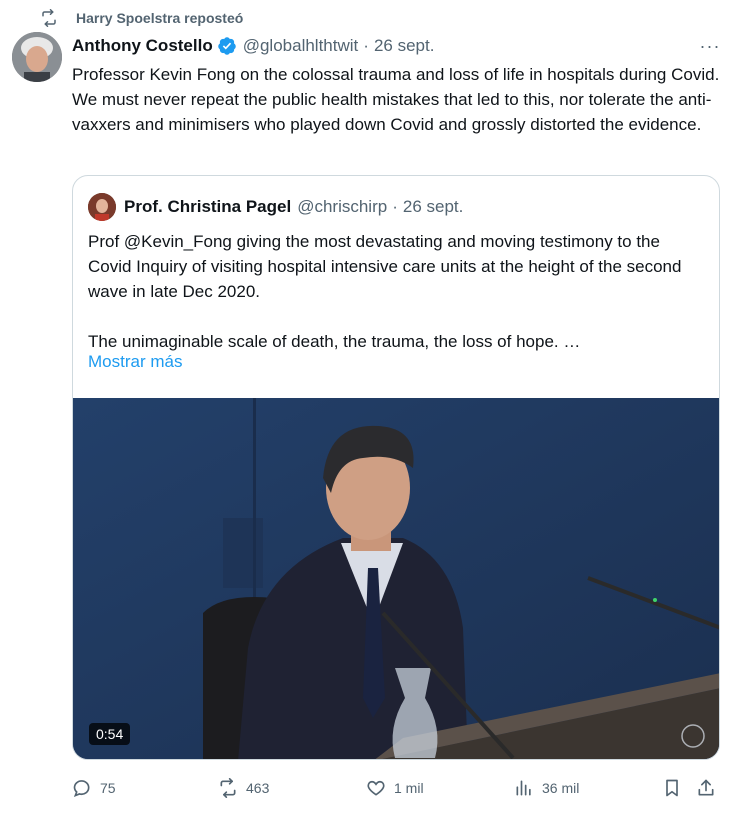  What do you see at coordinates (710, 46) in the screenshot?
I see `more-icon: ···` at bounding box center [710, 46].